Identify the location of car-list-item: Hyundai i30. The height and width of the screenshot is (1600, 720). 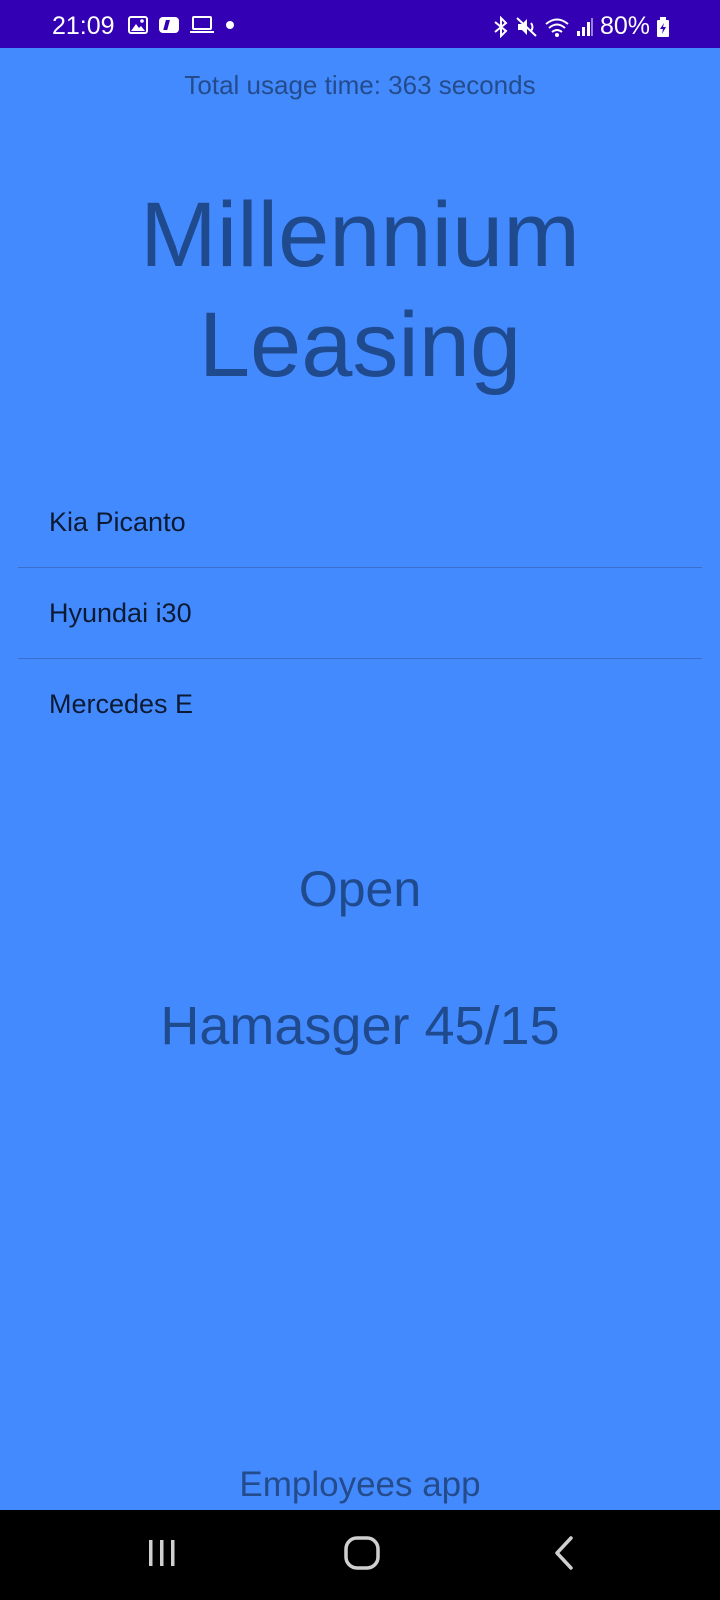
(360, 613).